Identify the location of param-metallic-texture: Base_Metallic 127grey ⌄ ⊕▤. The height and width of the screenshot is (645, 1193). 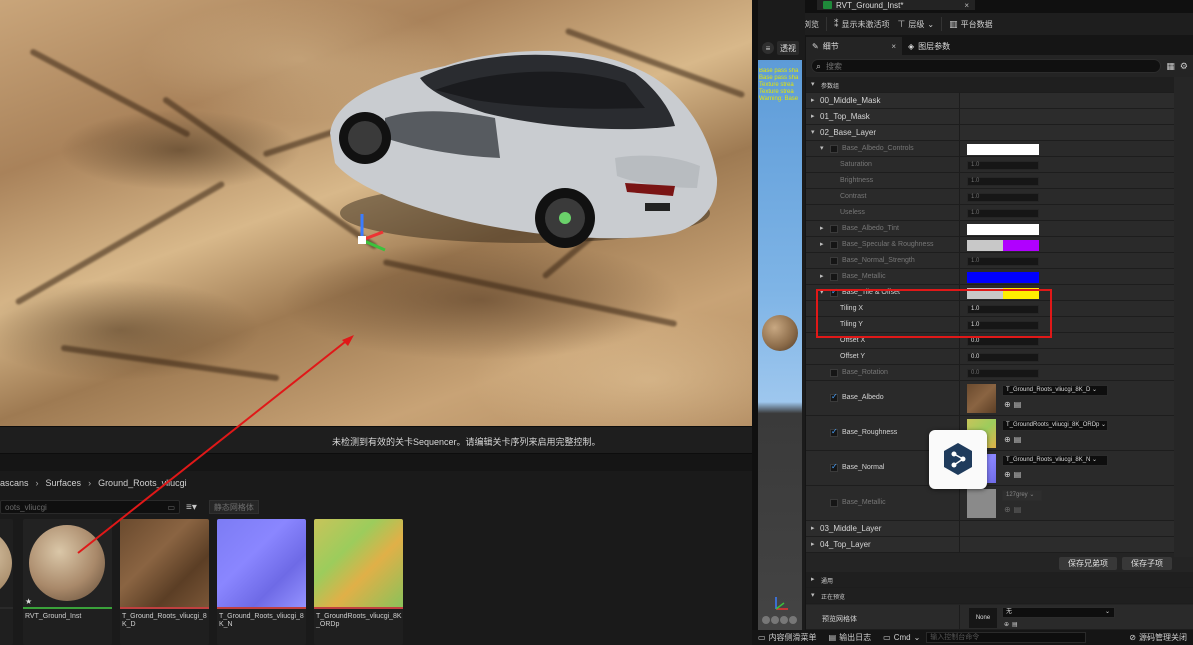
(999, 503).